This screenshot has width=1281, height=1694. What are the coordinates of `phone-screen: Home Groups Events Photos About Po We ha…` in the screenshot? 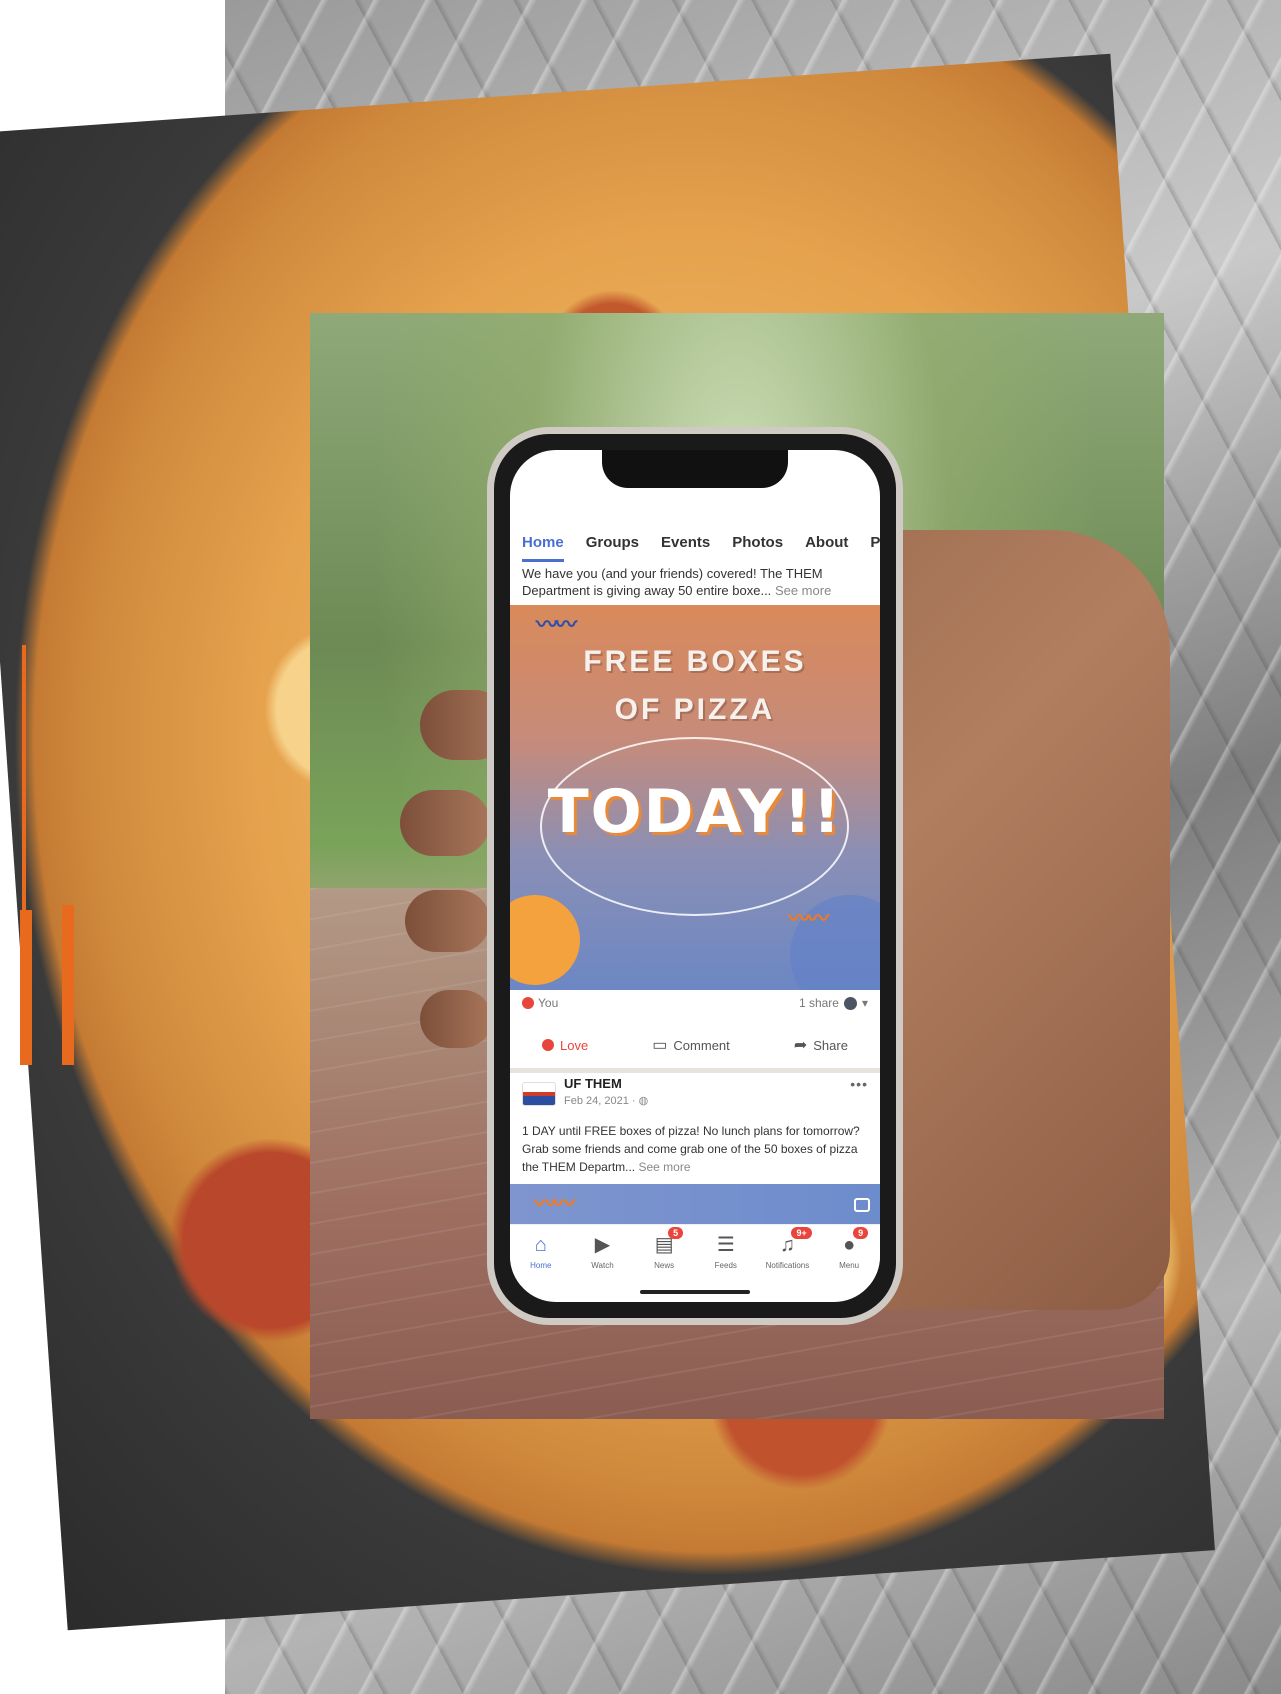 It's located at (695, 876).